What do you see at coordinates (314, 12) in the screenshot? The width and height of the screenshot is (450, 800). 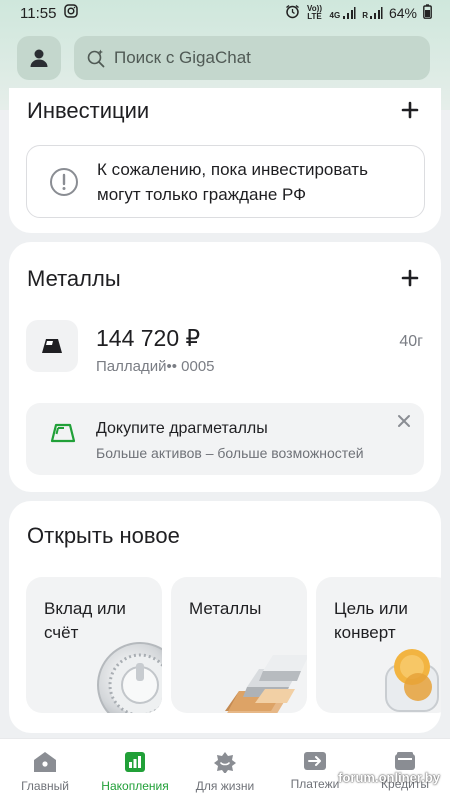 I see `volte-label: Vo)) LTE` at bounding box center [314, 12].